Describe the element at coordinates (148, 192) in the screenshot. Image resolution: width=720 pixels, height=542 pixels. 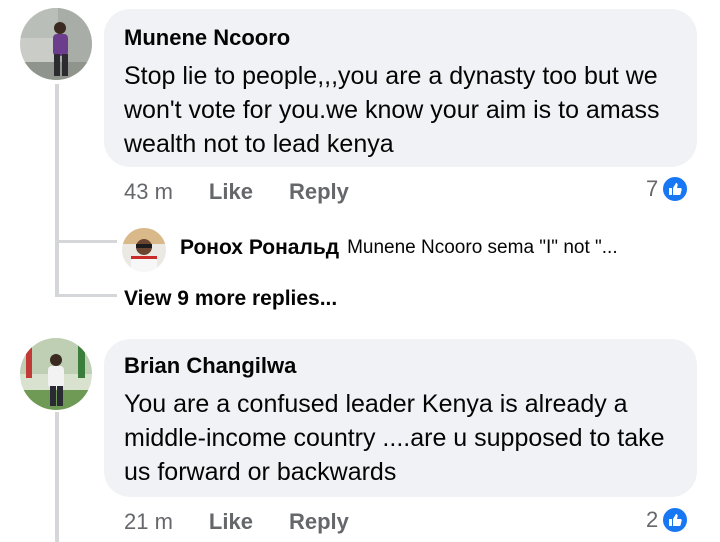
I see `comment-timestamp: 43 m` at that location.